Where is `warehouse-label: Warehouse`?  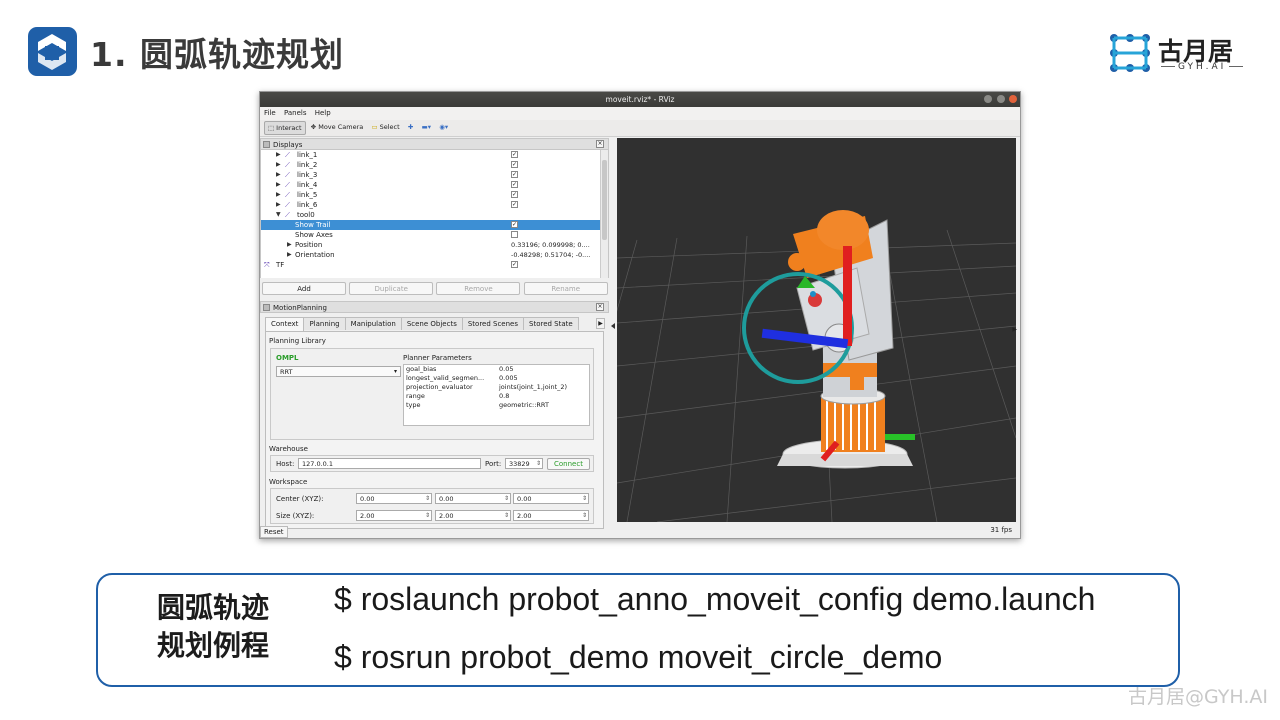 warehouse-label: Warehouse is located at coordinates (288, 449).